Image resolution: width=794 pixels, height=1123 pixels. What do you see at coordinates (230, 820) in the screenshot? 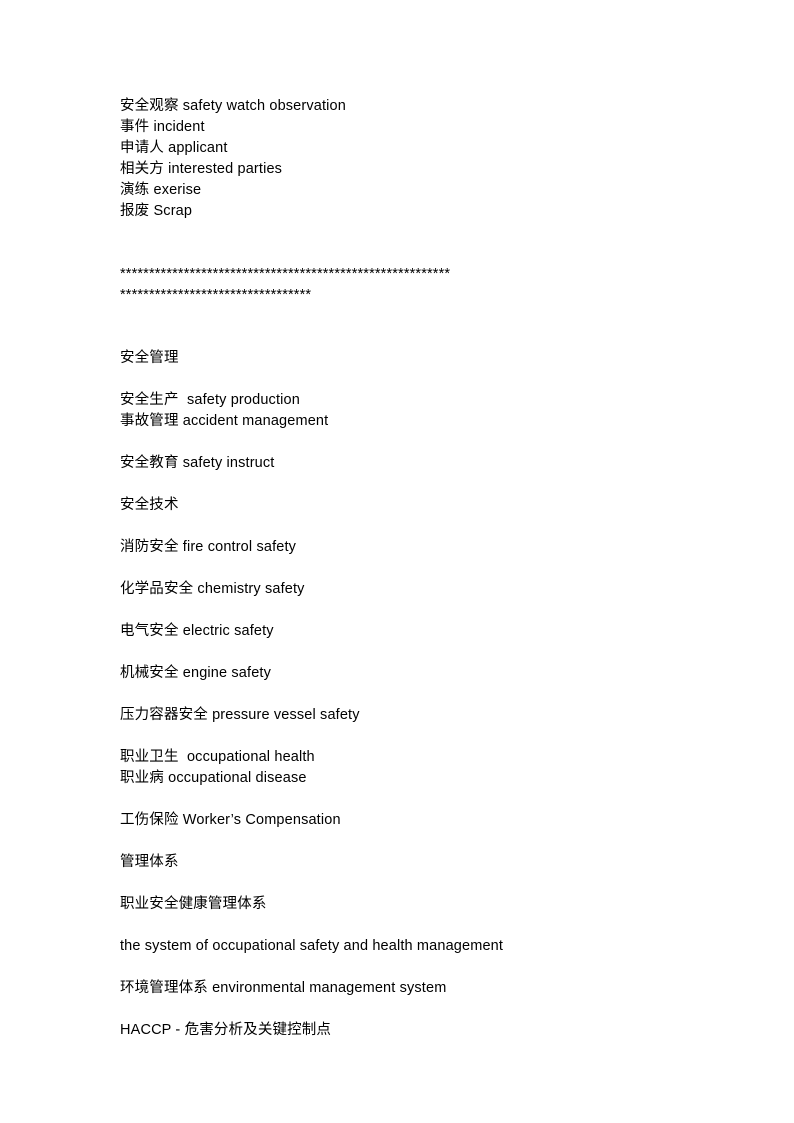
I see `glossary-line-workers-compensation: 工伤保险 Worker’s Compensation` at bounding box center [230, 820].